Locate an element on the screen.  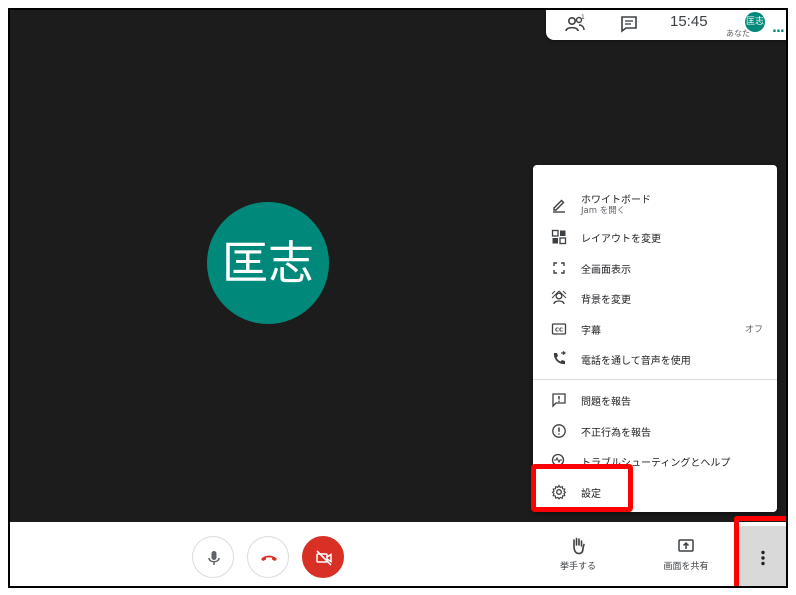
report-abuse-icon is located at coordinates (559, 431).